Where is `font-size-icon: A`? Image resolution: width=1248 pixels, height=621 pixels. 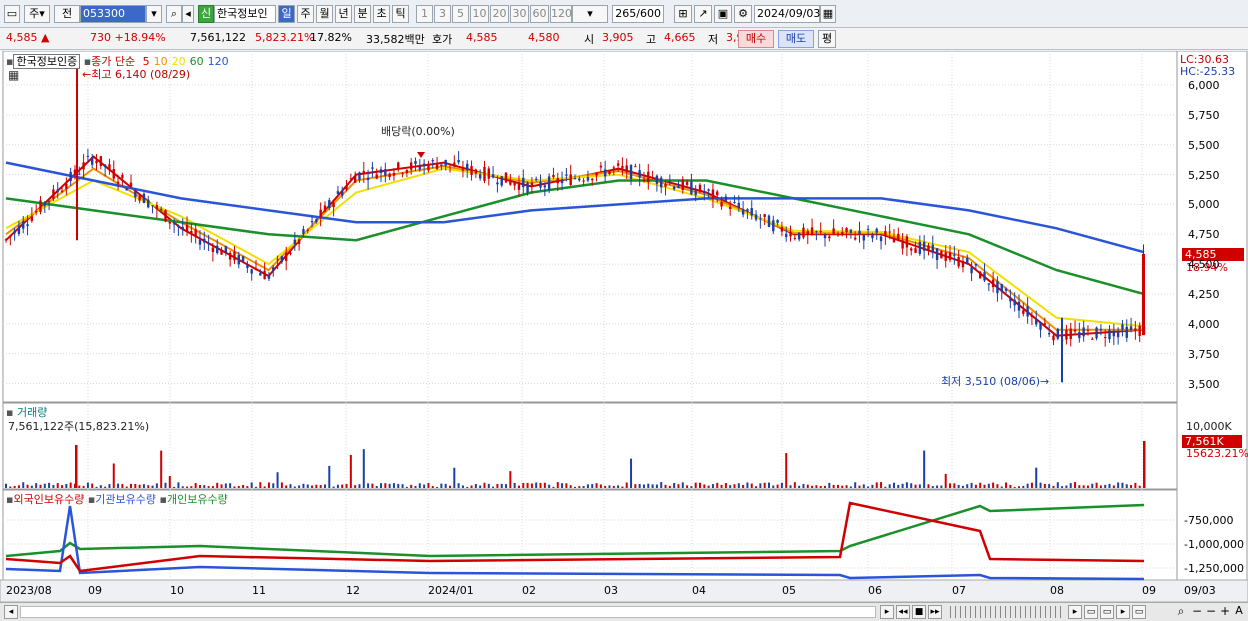
font-size-icon: A is located at coordinates (1239, 612).